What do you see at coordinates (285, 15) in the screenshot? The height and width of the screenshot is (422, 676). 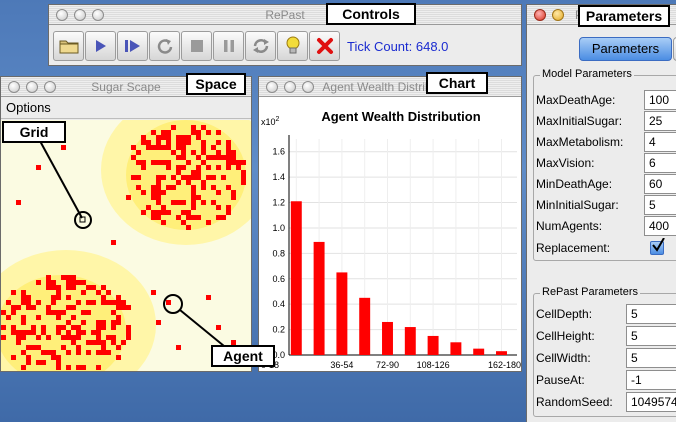 I see `controls-titlebar: RePast` at bounding box center [285, 15].